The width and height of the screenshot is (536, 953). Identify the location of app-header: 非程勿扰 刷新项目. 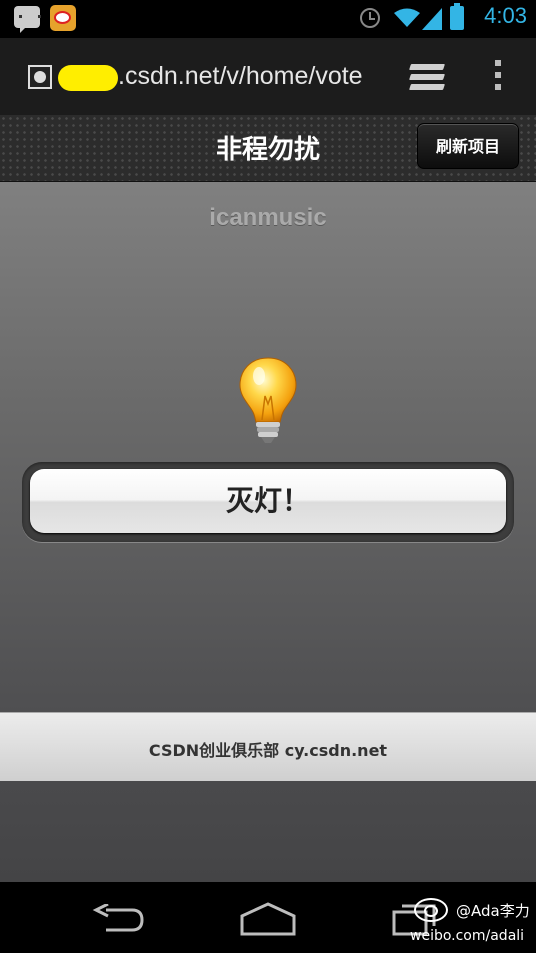
(268, 148).